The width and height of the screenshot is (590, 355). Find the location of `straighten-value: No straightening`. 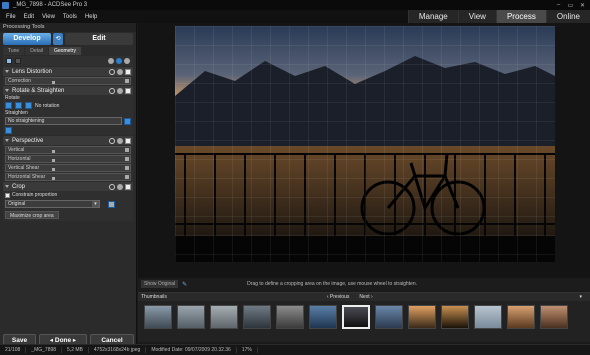

straighten-value: No straightening is located at coordinates (26, 121).